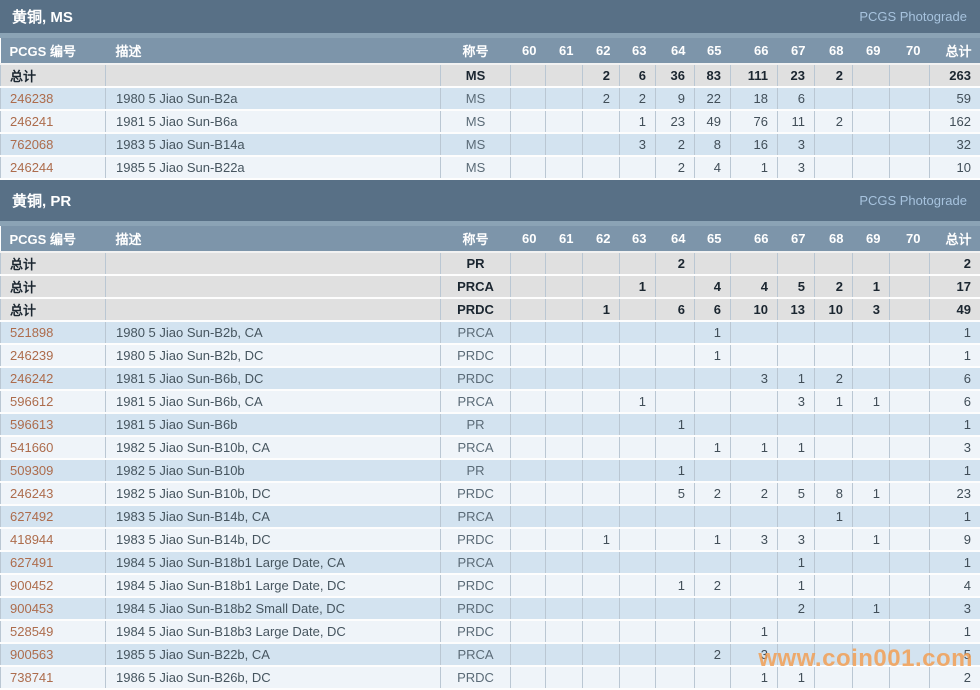  Describe the element at coordinates (954, 379) in the screenshot. I see `row-total-cell: 6` at that location.